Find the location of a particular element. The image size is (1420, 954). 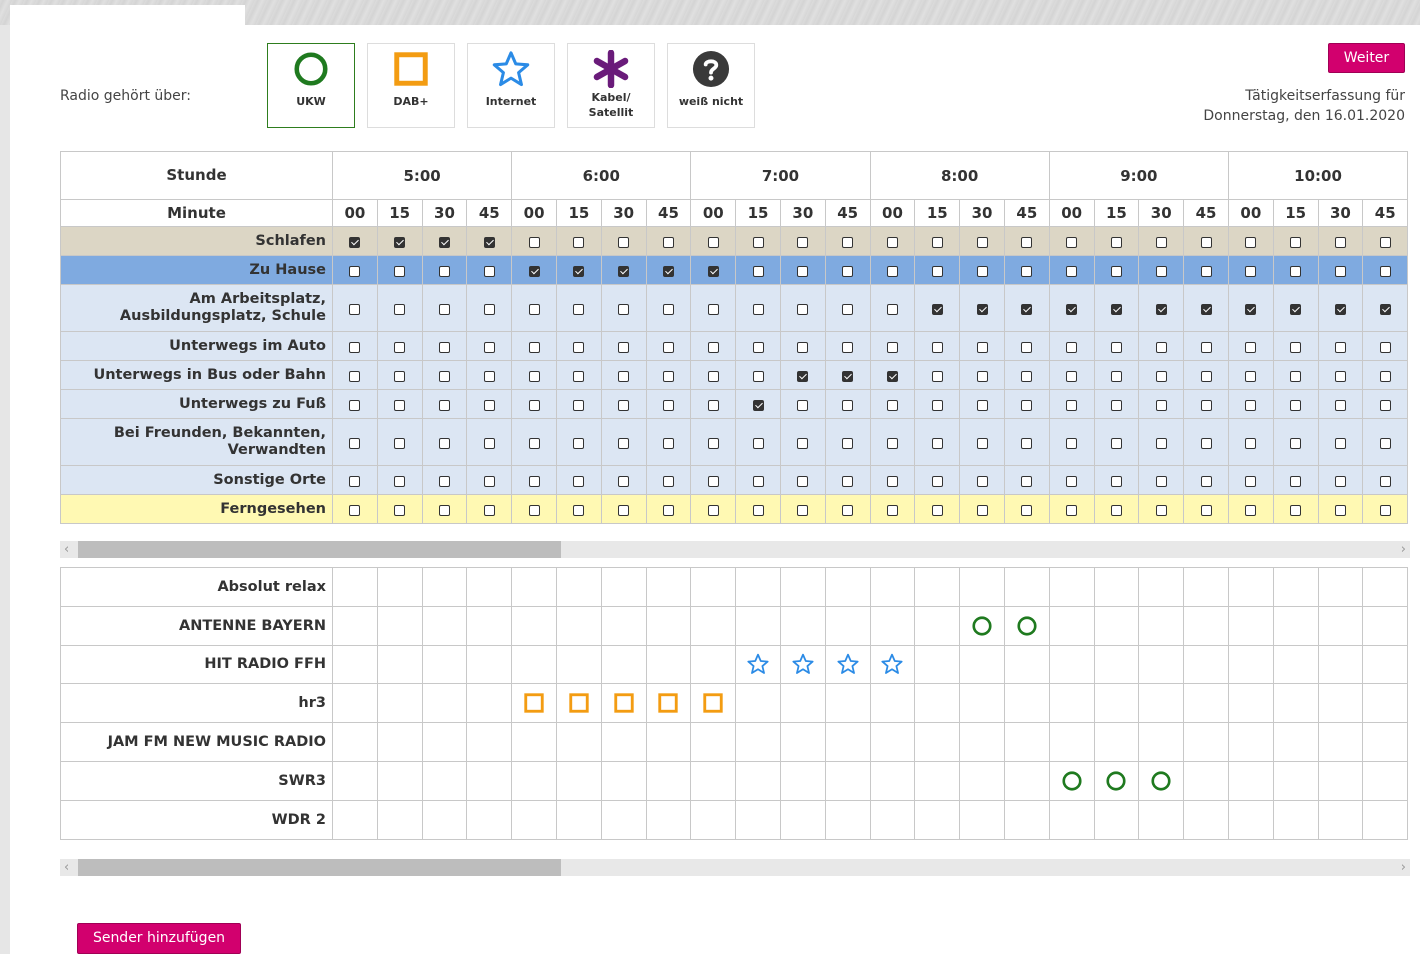

activity-scrollbar: ‹ › is located at coordinates (735, 549).